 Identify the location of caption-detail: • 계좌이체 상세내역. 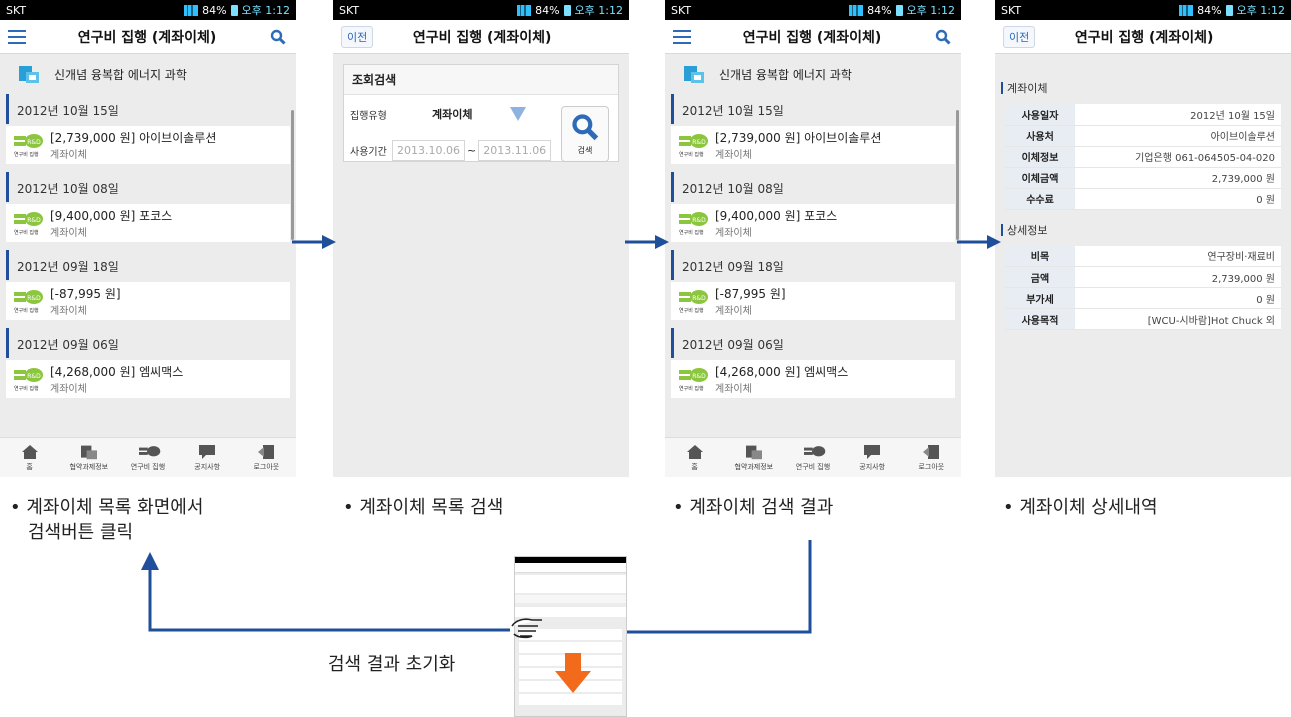
(1080, 507).